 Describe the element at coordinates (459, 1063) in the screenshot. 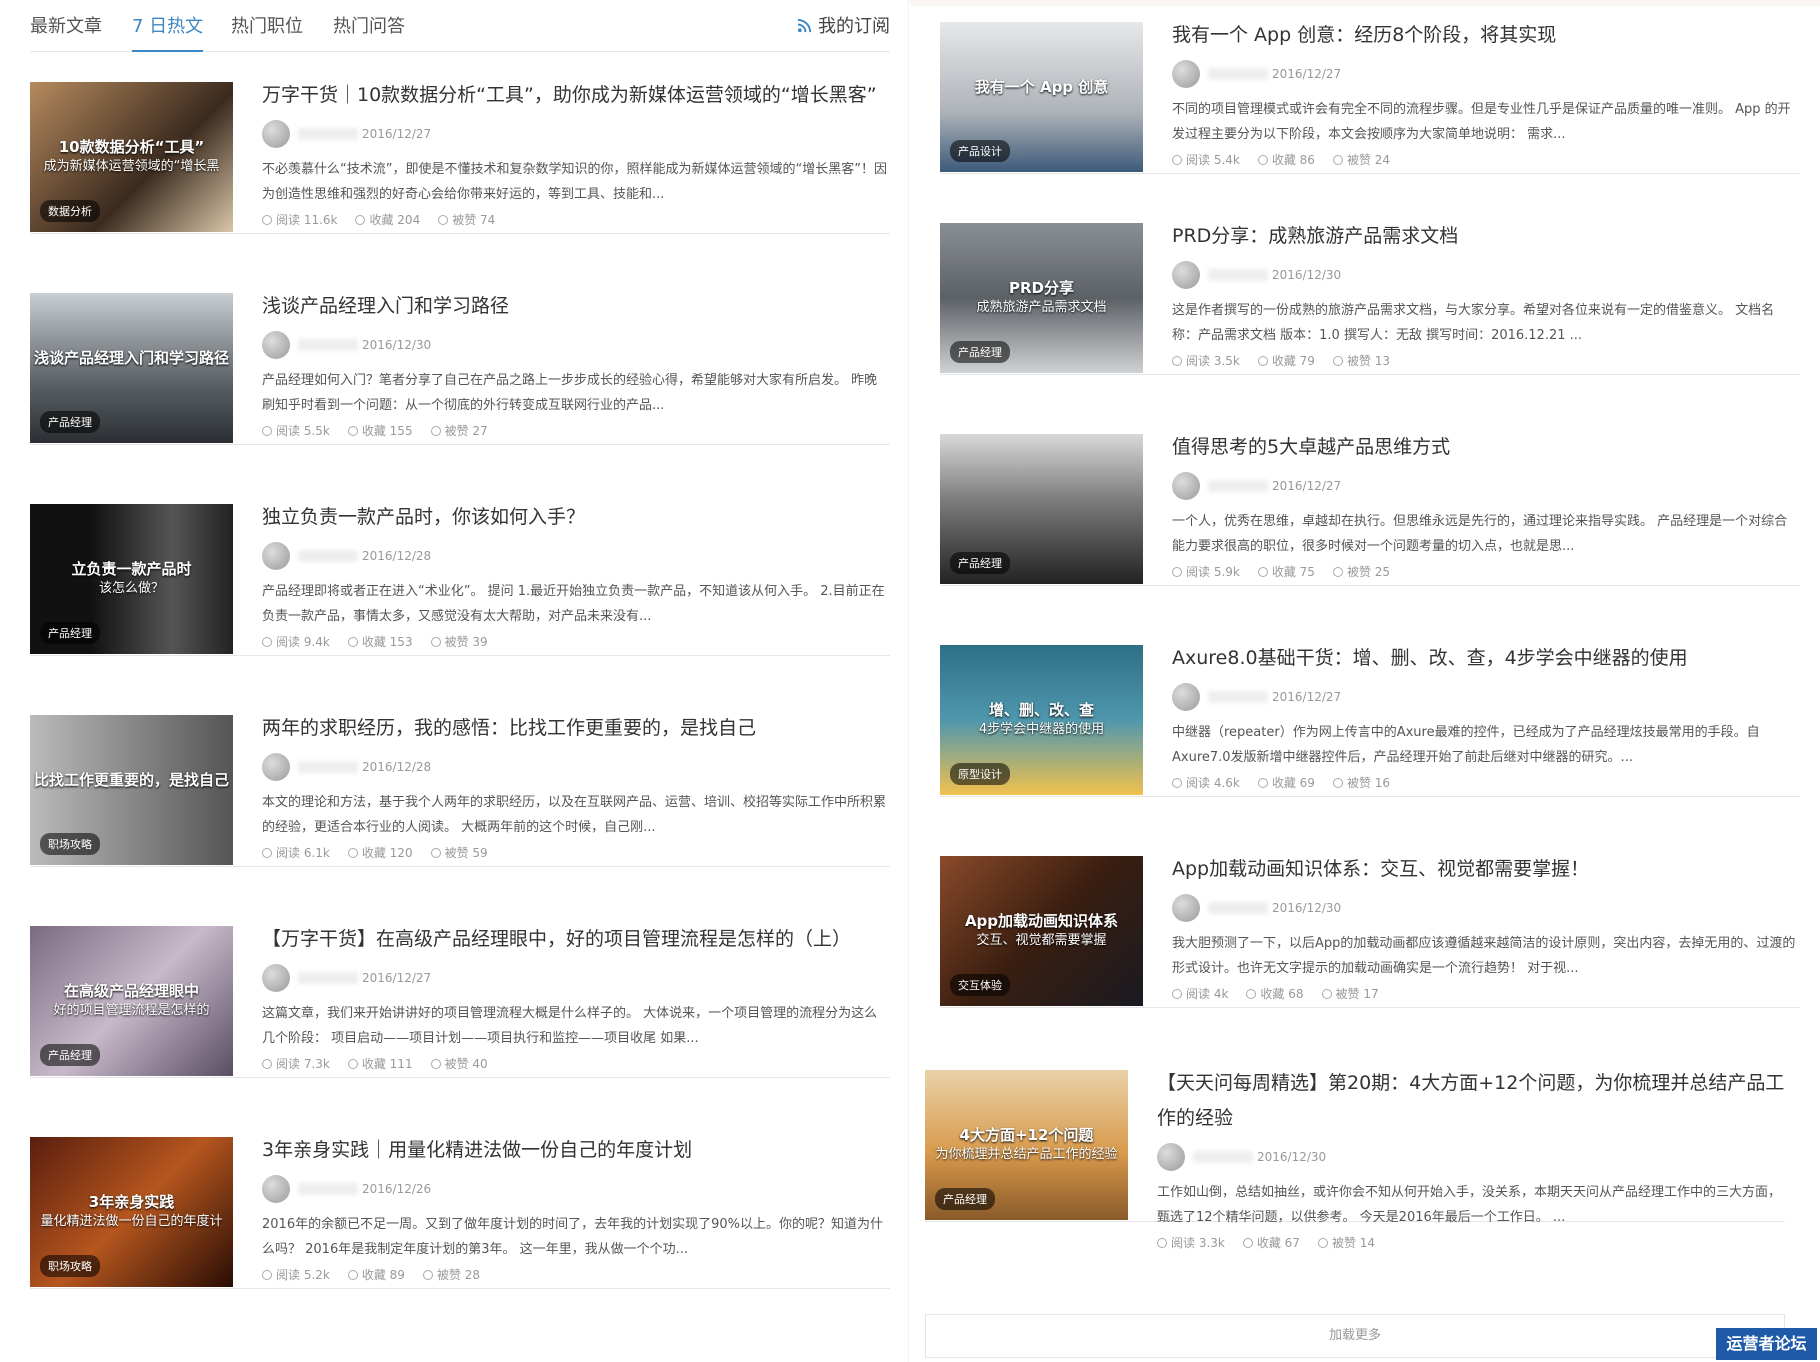

I see `like-count: 被赞 40` at that location.